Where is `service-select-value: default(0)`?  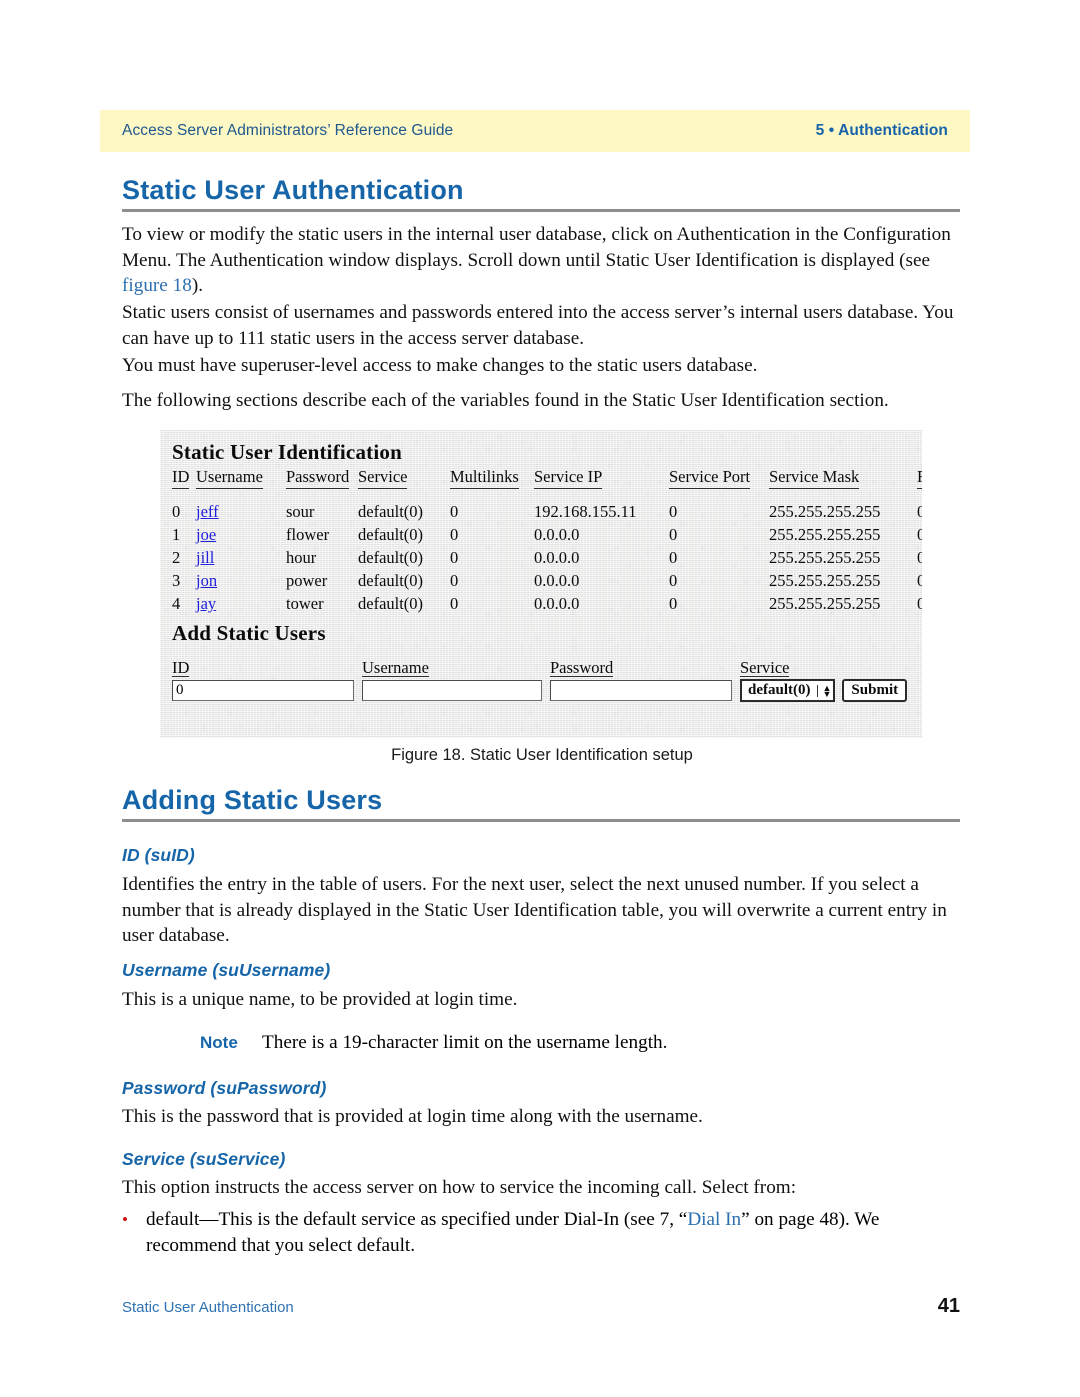 service-select-value: default(0) is located at coordinates (779, 690).